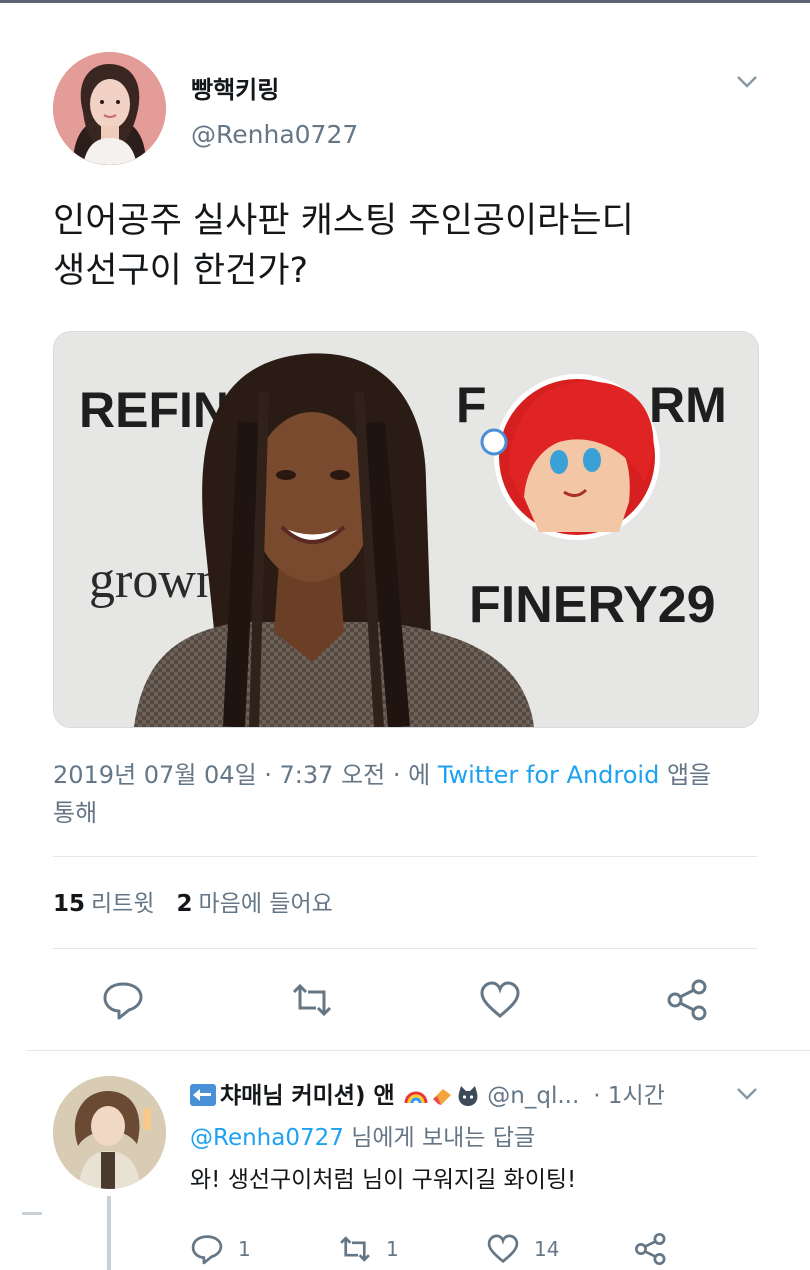 This screenshot has height=1270, width=810. I want to click on back-arrow-emoji-icon, so click(203, 1095).